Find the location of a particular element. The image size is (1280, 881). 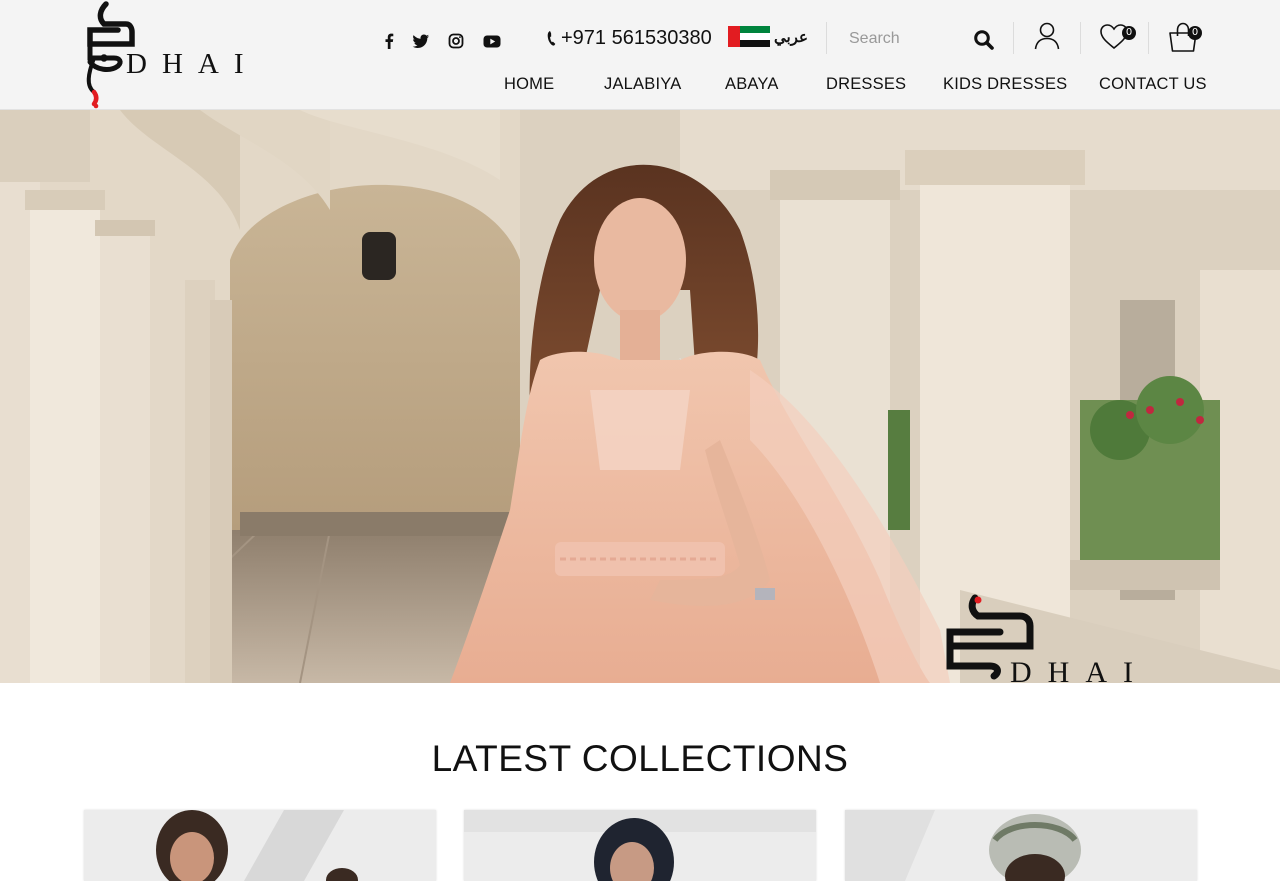

search-box is located at coordinates (920, 39).